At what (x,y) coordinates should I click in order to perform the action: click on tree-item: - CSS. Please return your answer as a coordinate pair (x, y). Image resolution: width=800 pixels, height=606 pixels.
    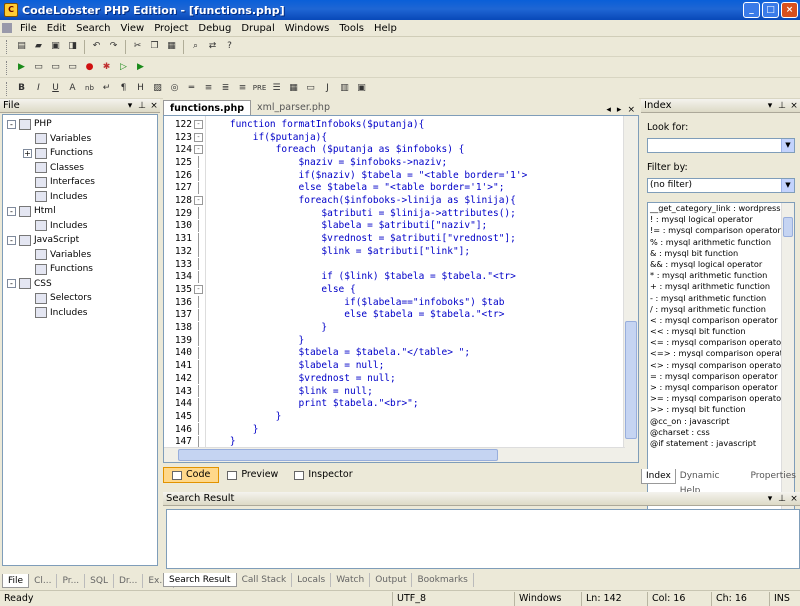
    Looking at the image, I should click on (82, 284).